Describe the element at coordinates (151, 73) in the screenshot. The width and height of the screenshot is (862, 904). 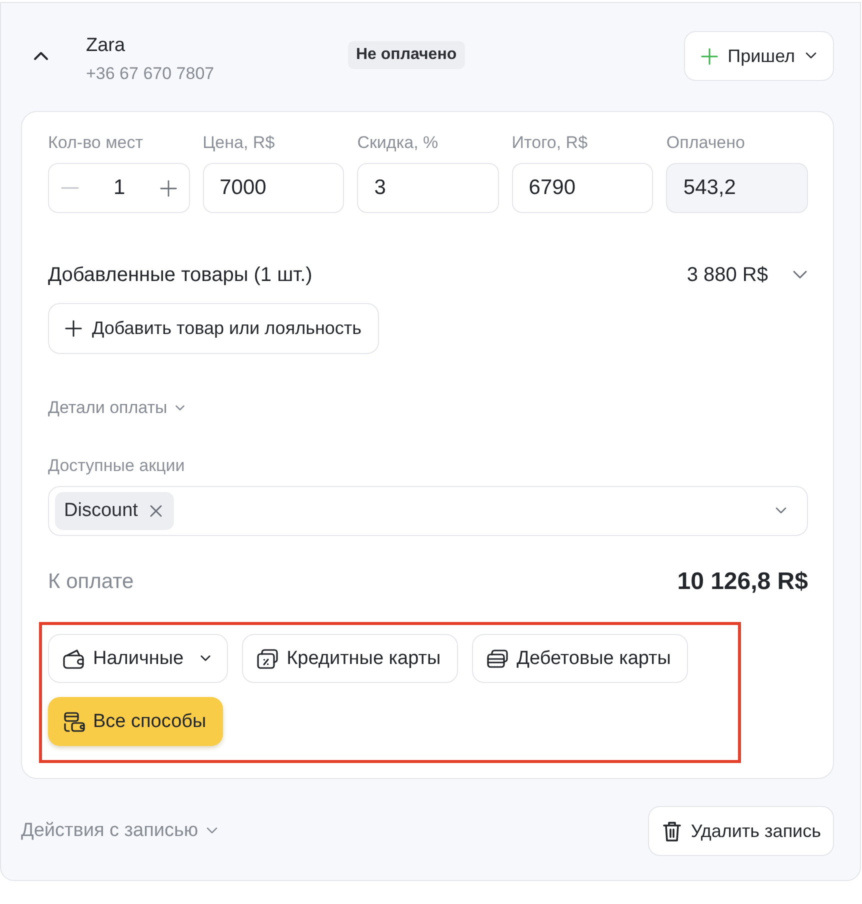
I see `client-phone: +36 67 670 7807` at that location.